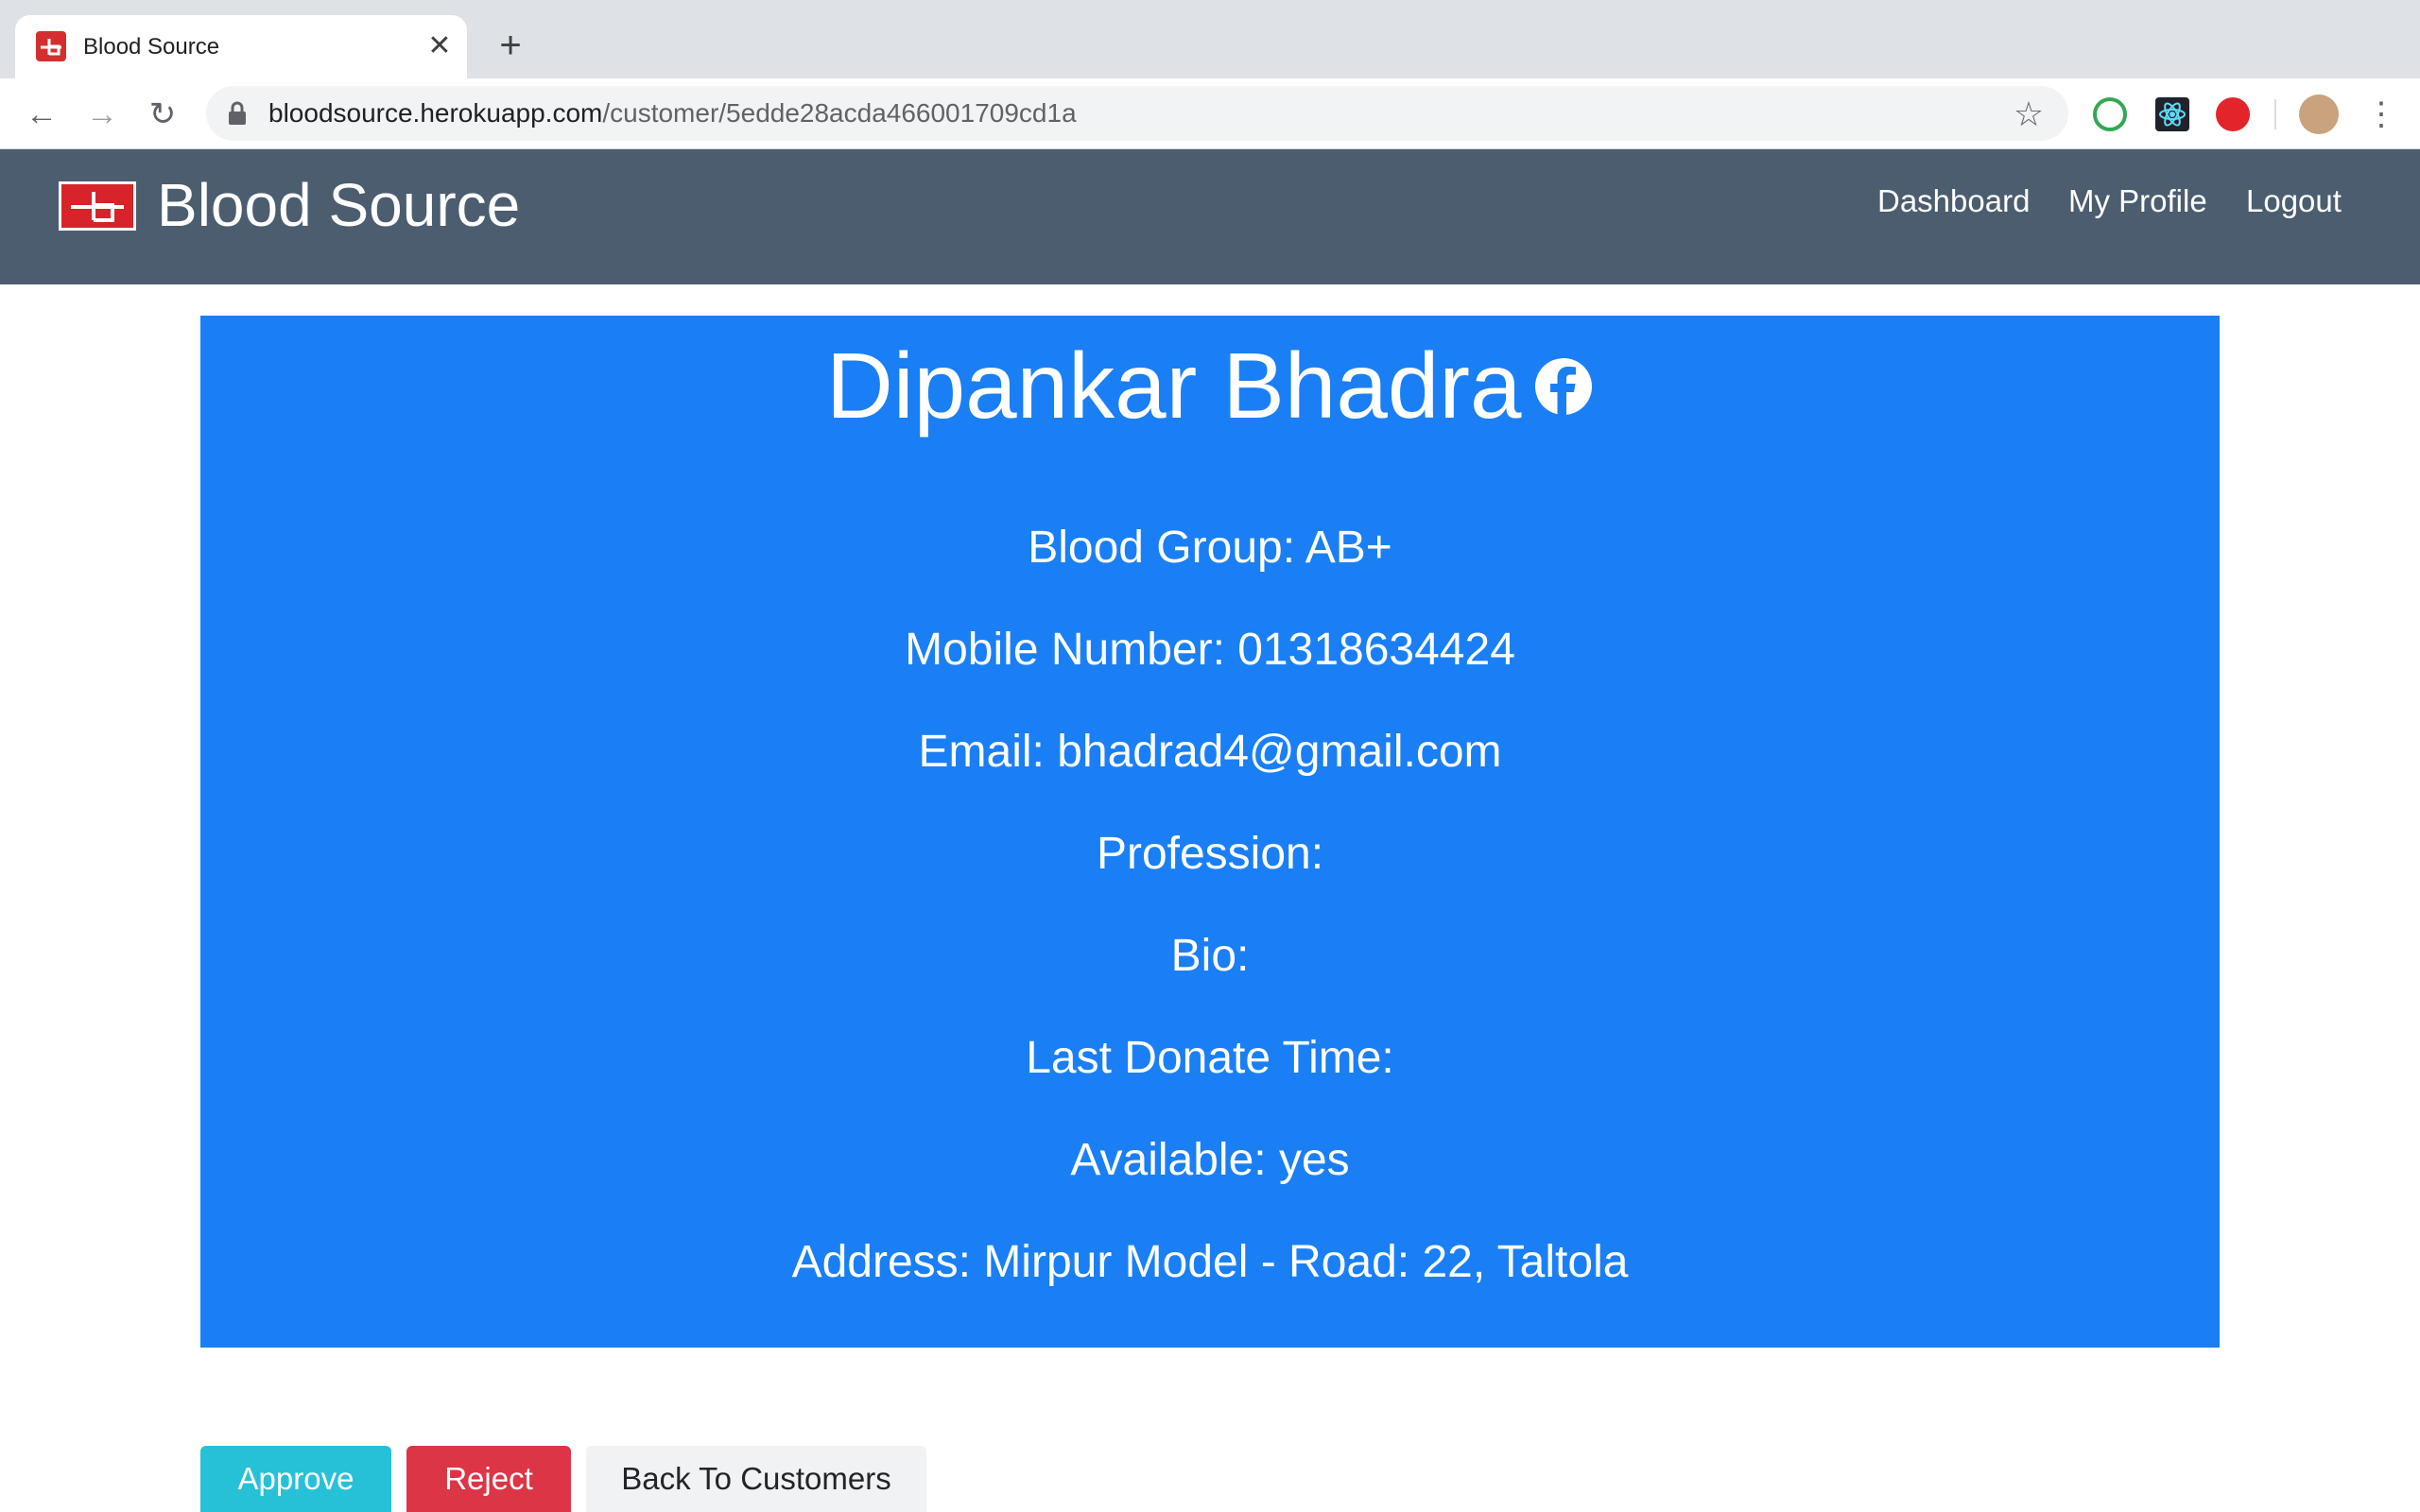 This screenshot has width=2420, height=1512. I want to click on tab-title: Blood Source, so click(151, 47).